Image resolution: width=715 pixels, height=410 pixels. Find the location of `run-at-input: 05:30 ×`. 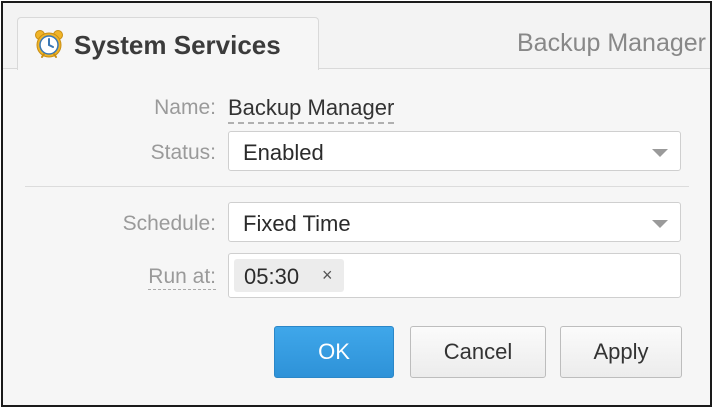

run-at-input: 05:30 × is located at coordinates (454, 275).